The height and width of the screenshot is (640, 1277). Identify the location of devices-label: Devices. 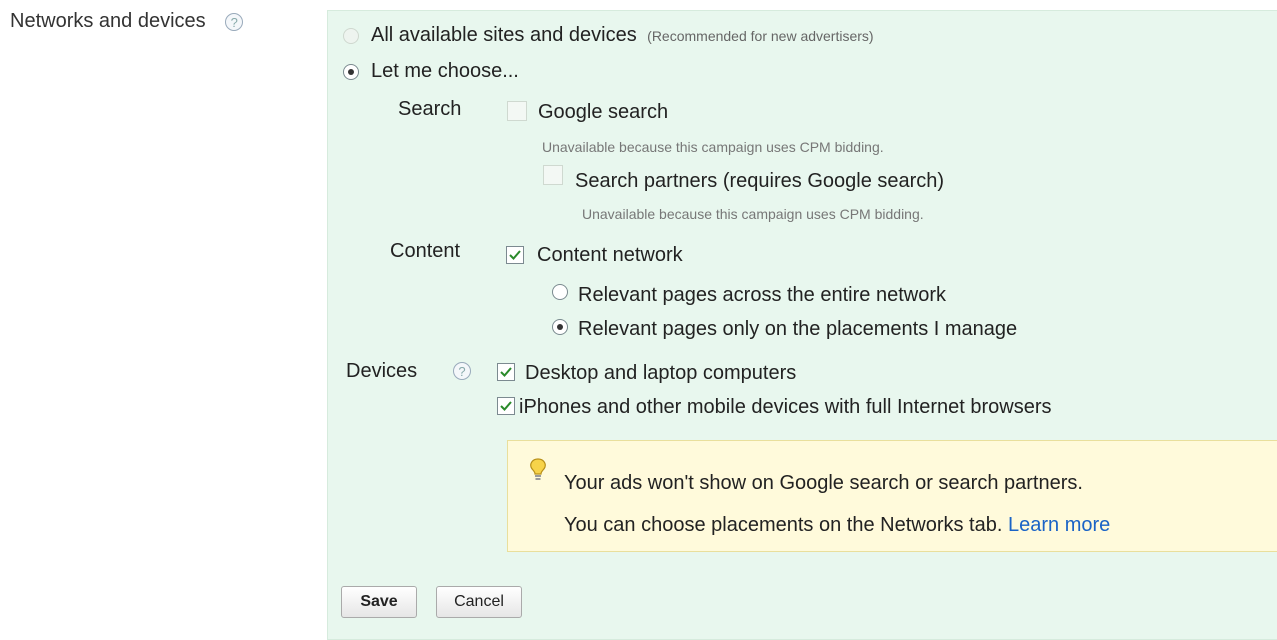
(382, 371).